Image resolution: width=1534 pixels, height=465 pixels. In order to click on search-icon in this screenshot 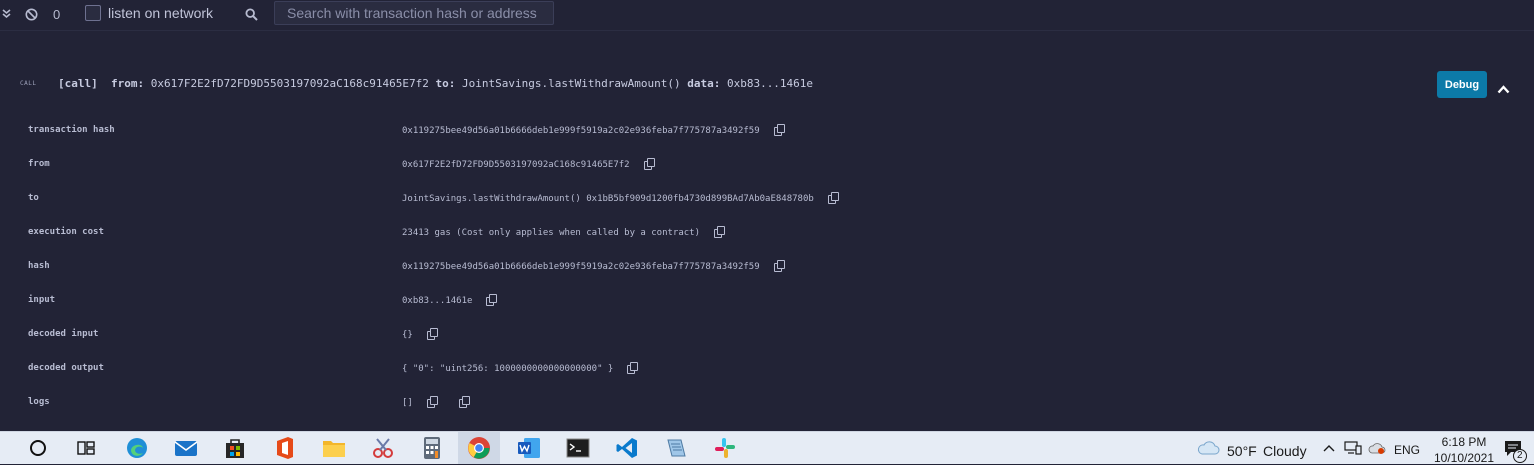, I will do `click(251, 14)`.